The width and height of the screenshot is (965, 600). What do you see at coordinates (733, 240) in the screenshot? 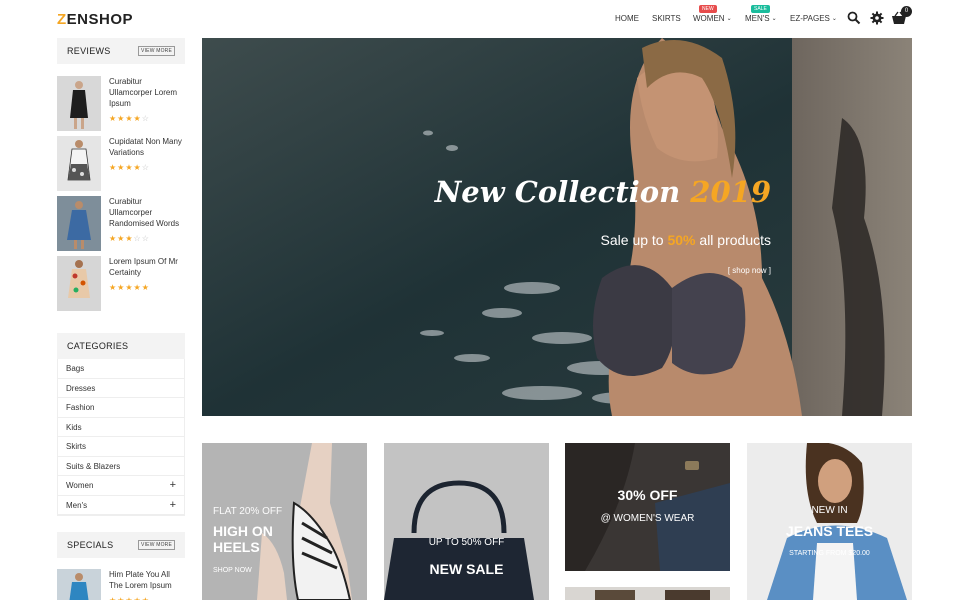
I see `hero-sub-post: all products` at bounding box center [733, 240].